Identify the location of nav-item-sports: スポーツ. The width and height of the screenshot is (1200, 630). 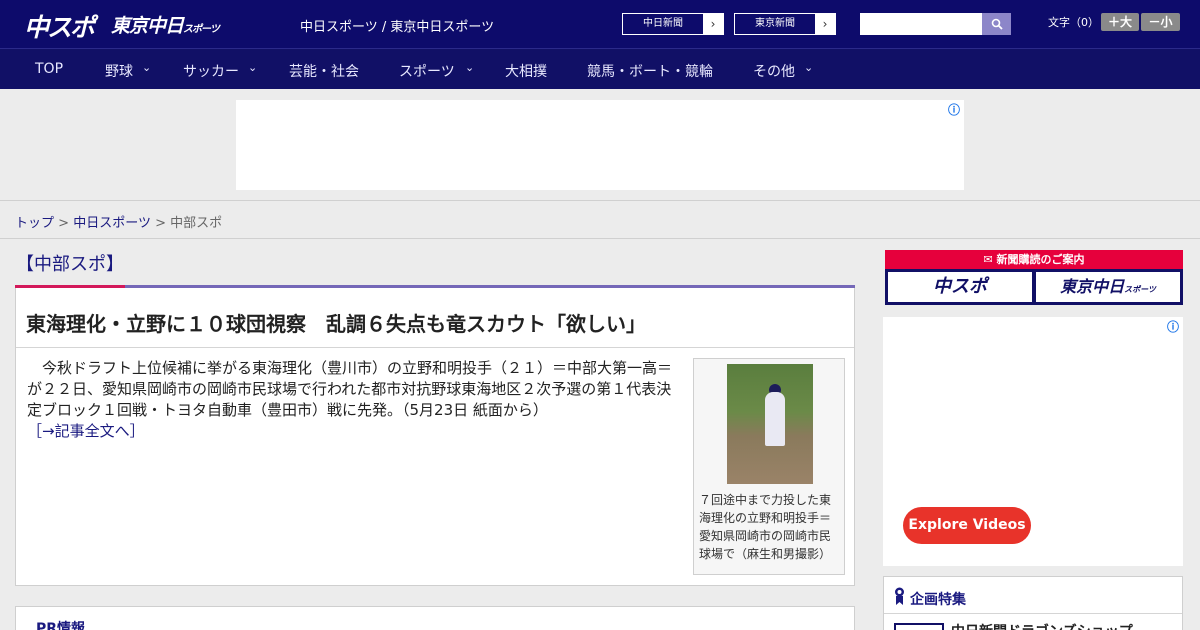
(427, 71).